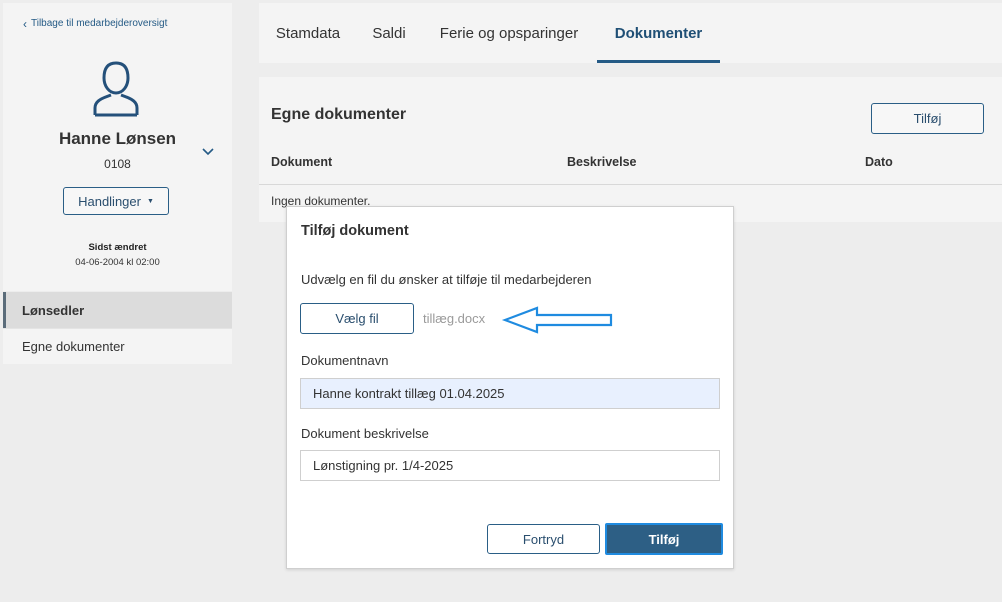  Describe the element at coordinates (109, 201) in the screenshot. I see `actions-button-label: Handlinger` at that location.